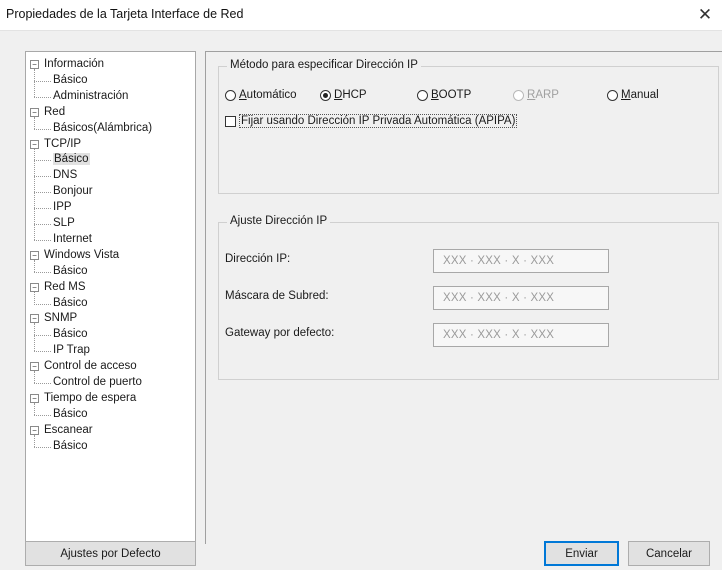 This screenshot has height=570, width=722. I want to click on tree-node: Escanear, so click(68, 430).